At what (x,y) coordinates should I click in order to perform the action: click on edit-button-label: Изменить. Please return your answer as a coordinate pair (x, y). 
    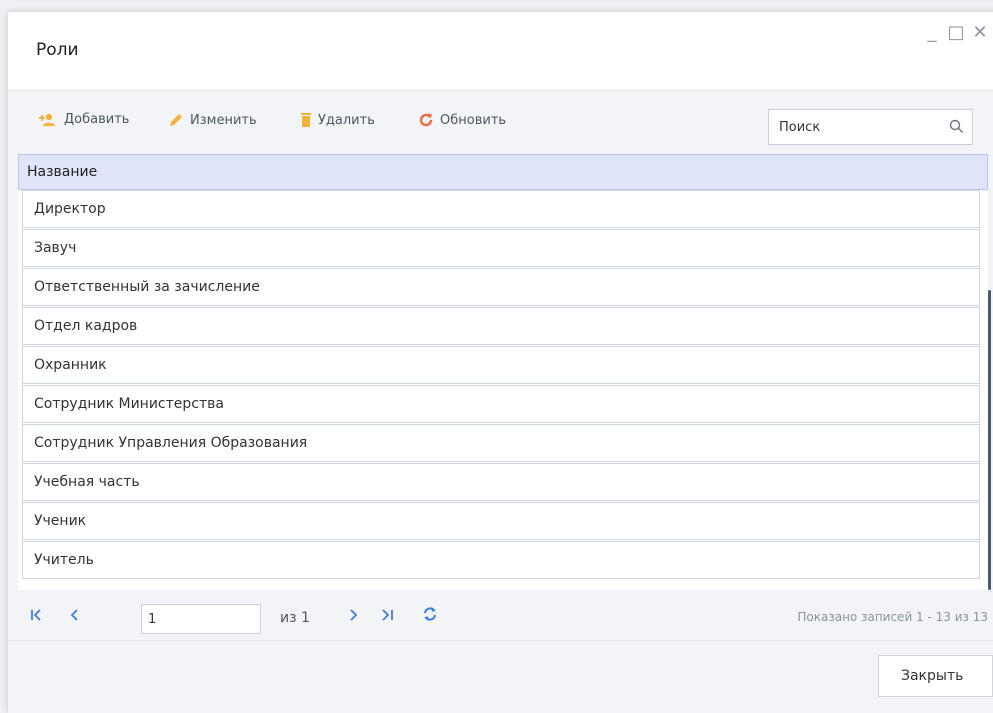
    Looking at the image, I should click on (223, 120).